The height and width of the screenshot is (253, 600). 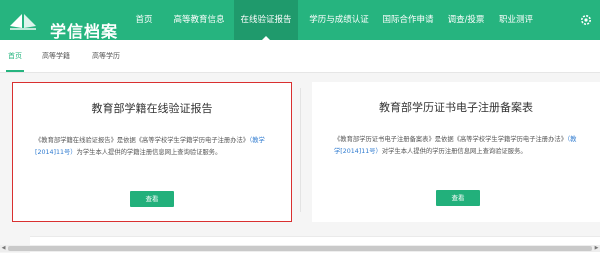 I want to click on subnav-home: 首页, so click(x=15, y=56).